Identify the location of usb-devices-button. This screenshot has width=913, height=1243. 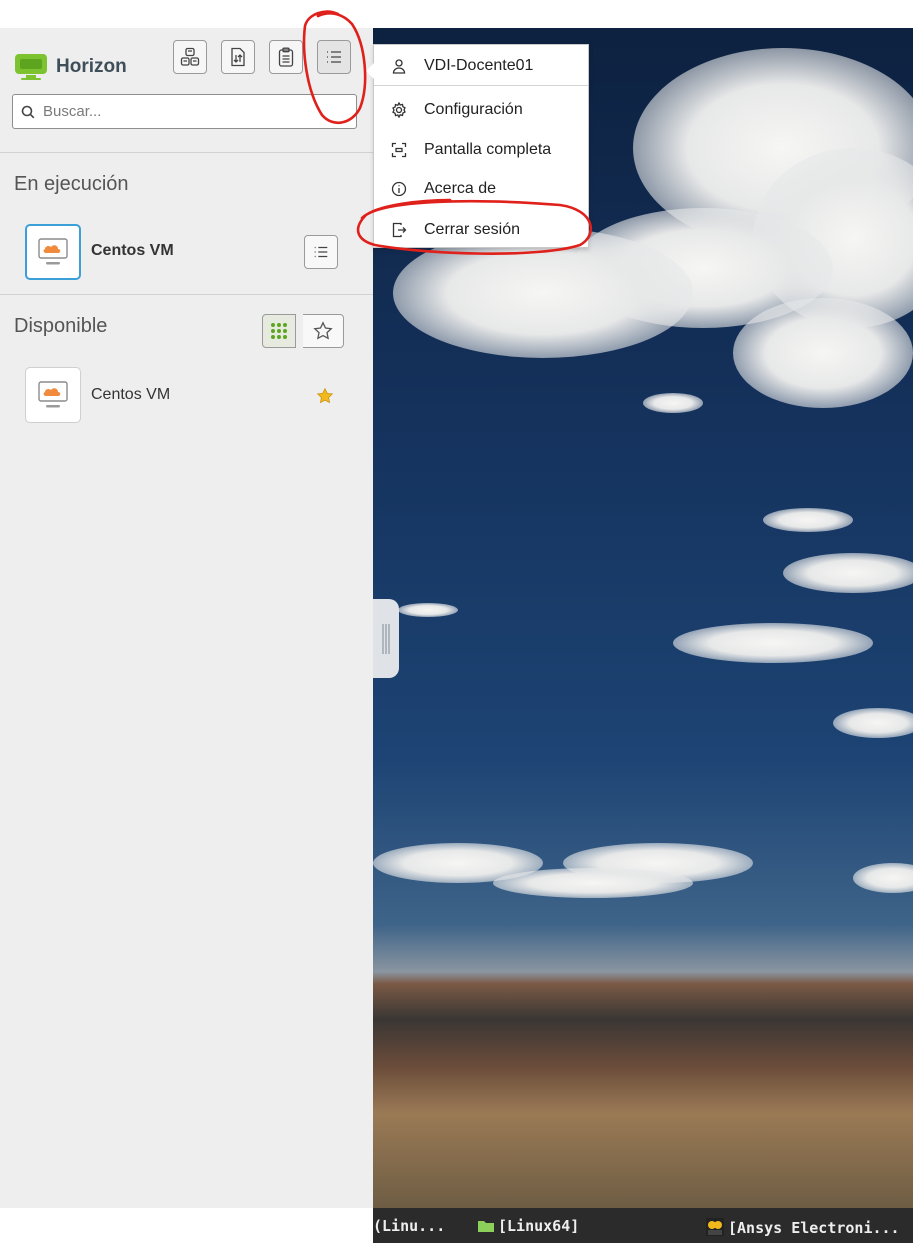
(190, 57).